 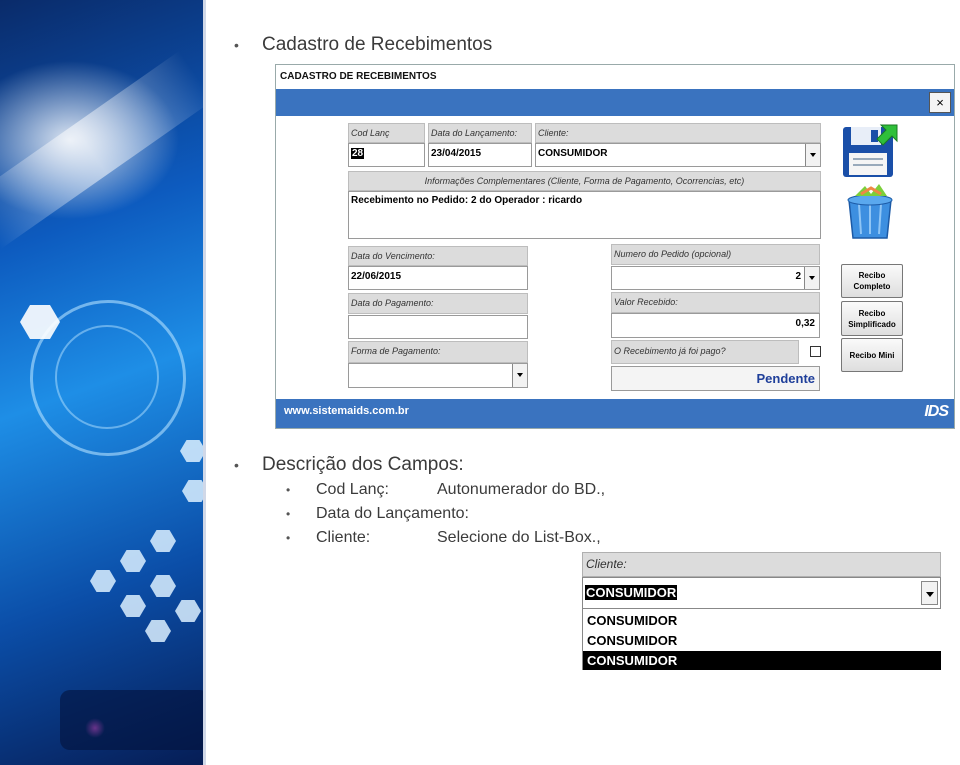 I want to click on cliente-label: Cliente:, so click(x=678, y=133).